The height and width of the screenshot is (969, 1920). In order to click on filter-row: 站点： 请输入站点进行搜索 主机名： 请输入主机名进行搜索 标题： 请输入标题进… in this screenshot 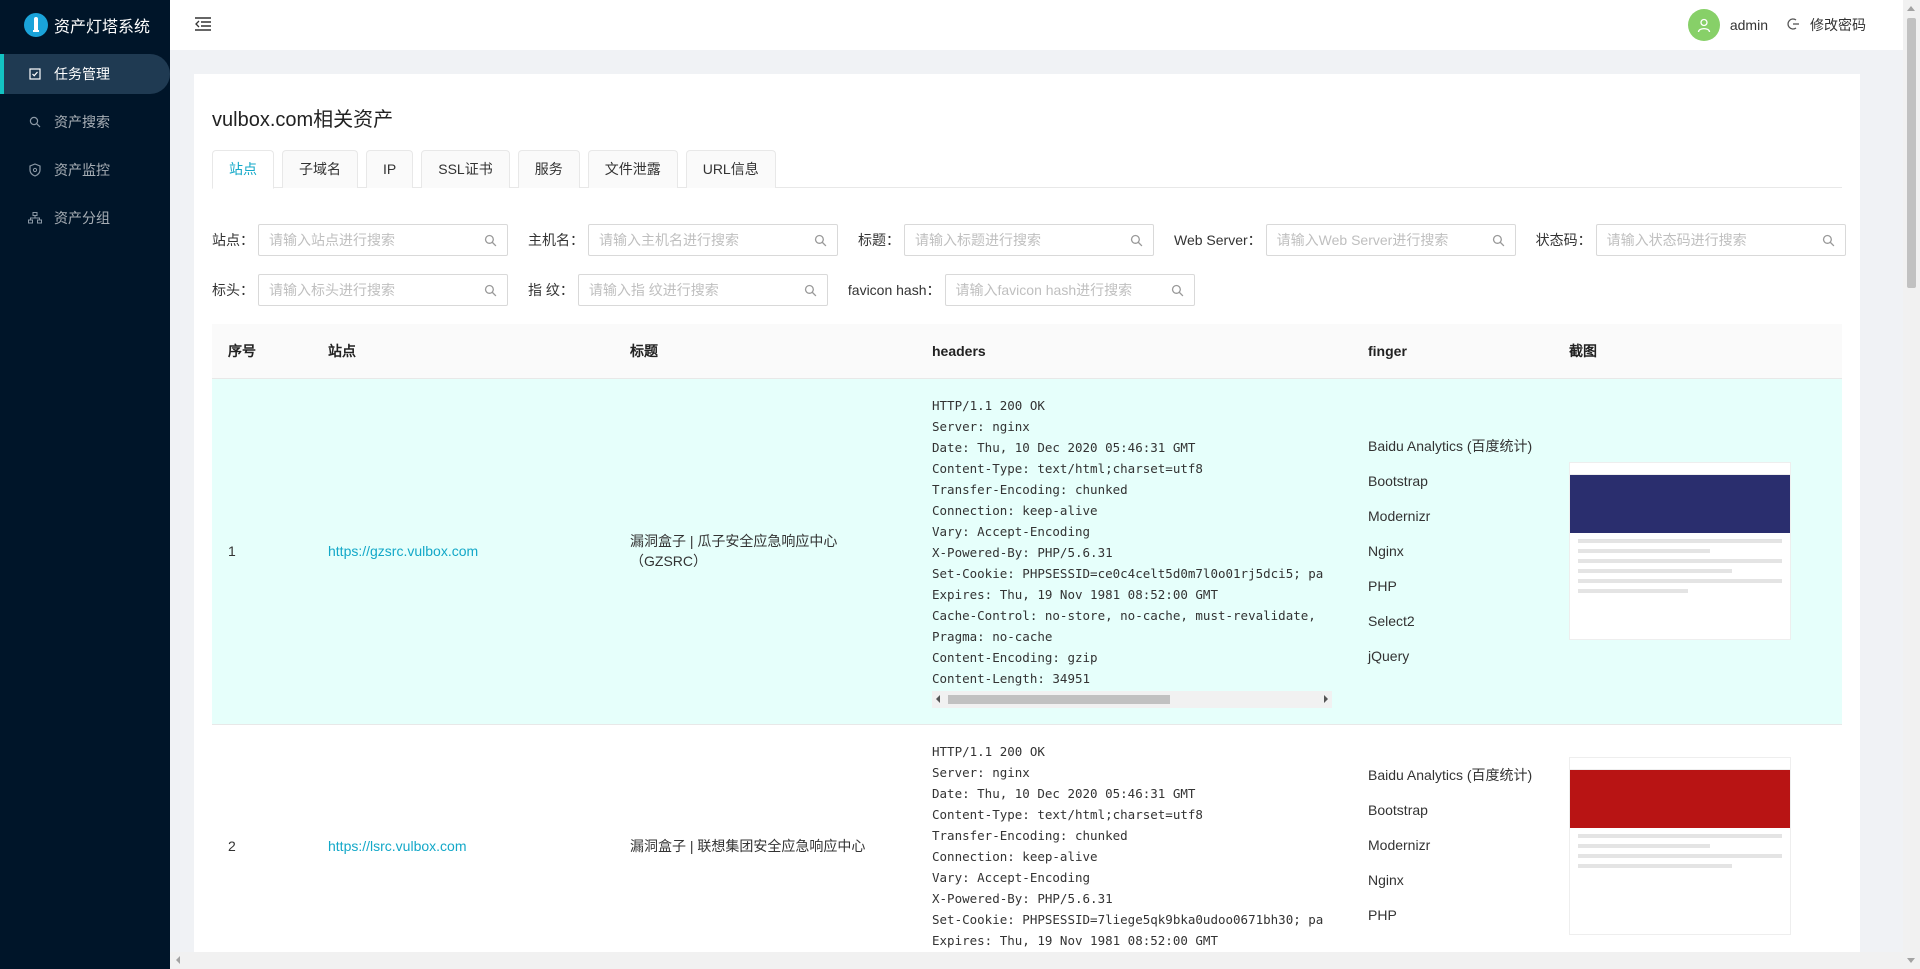, I will do `click(1029, 240)`.